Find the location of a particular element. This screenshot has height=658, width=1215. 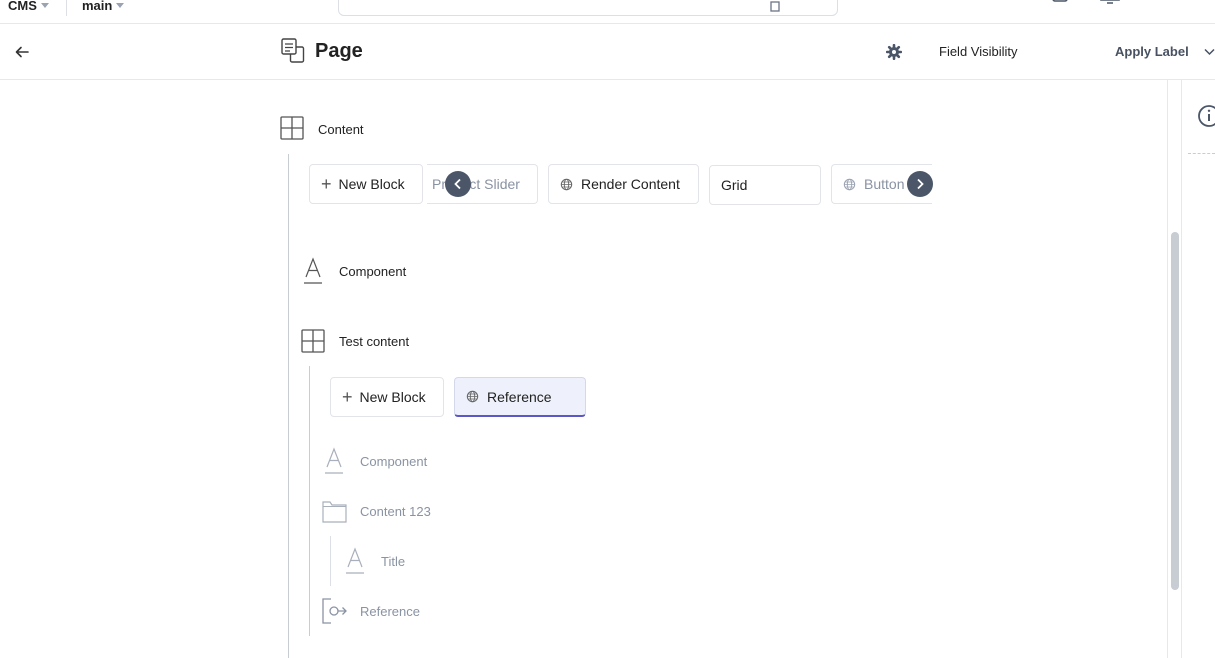

top-bar: CMS main is located at coordinates (607, 12).